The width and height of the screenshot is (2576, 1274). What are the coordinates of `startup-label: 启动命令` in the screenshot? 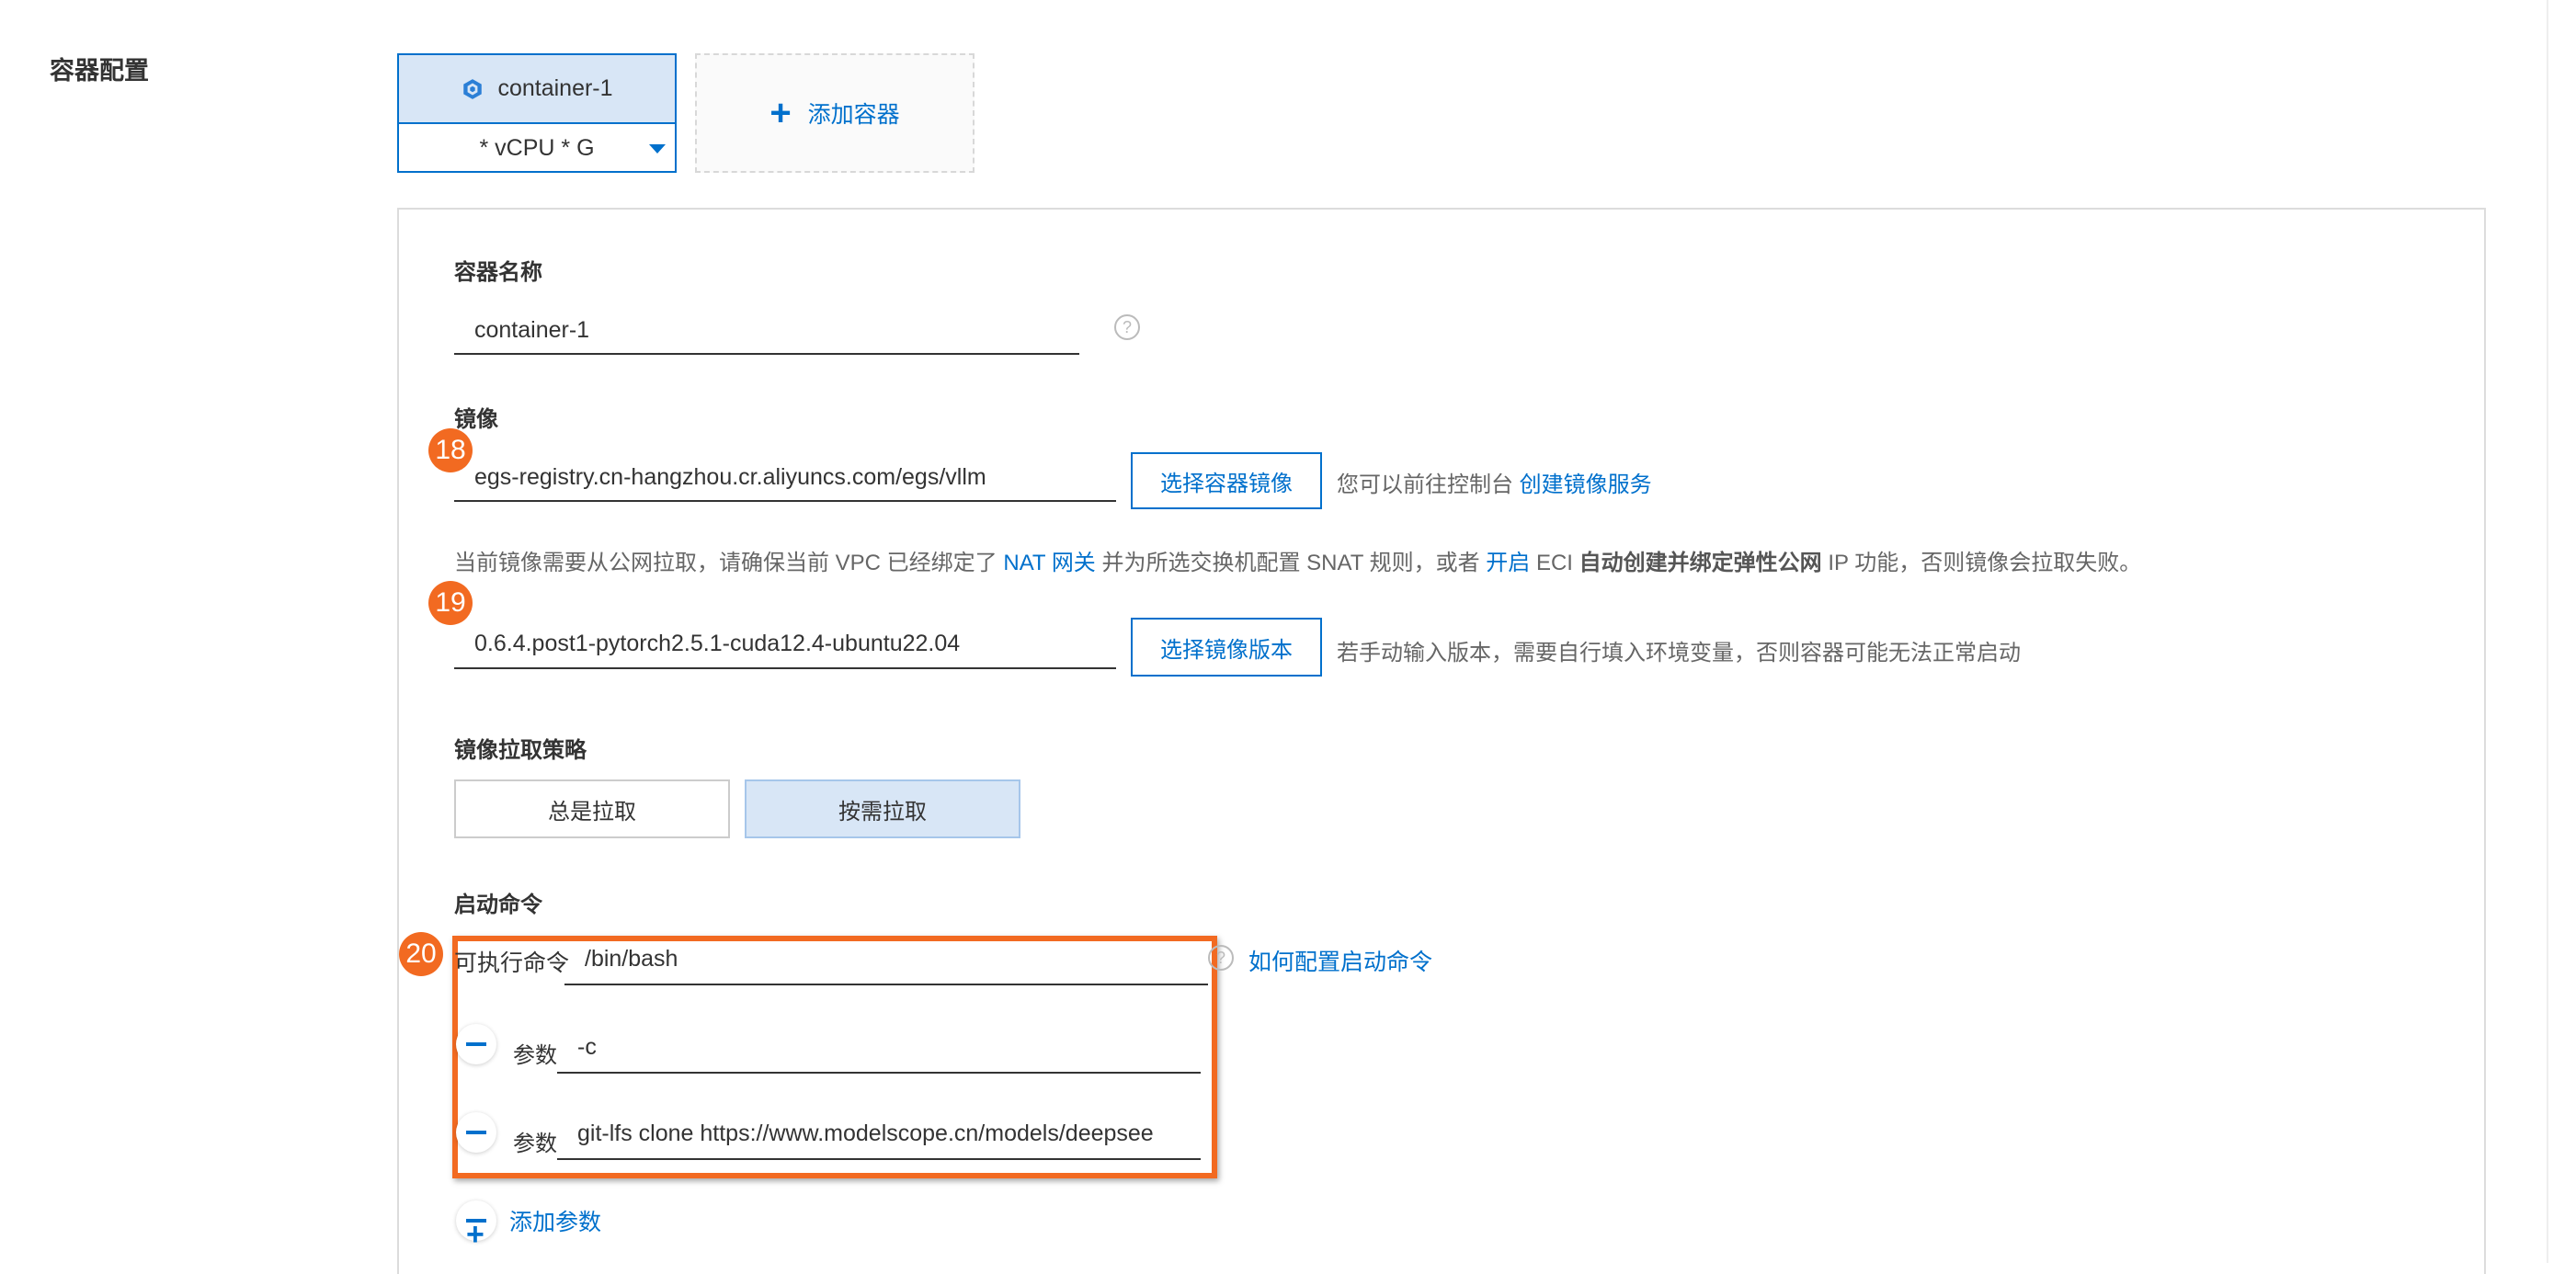 It's located at (498, 905).